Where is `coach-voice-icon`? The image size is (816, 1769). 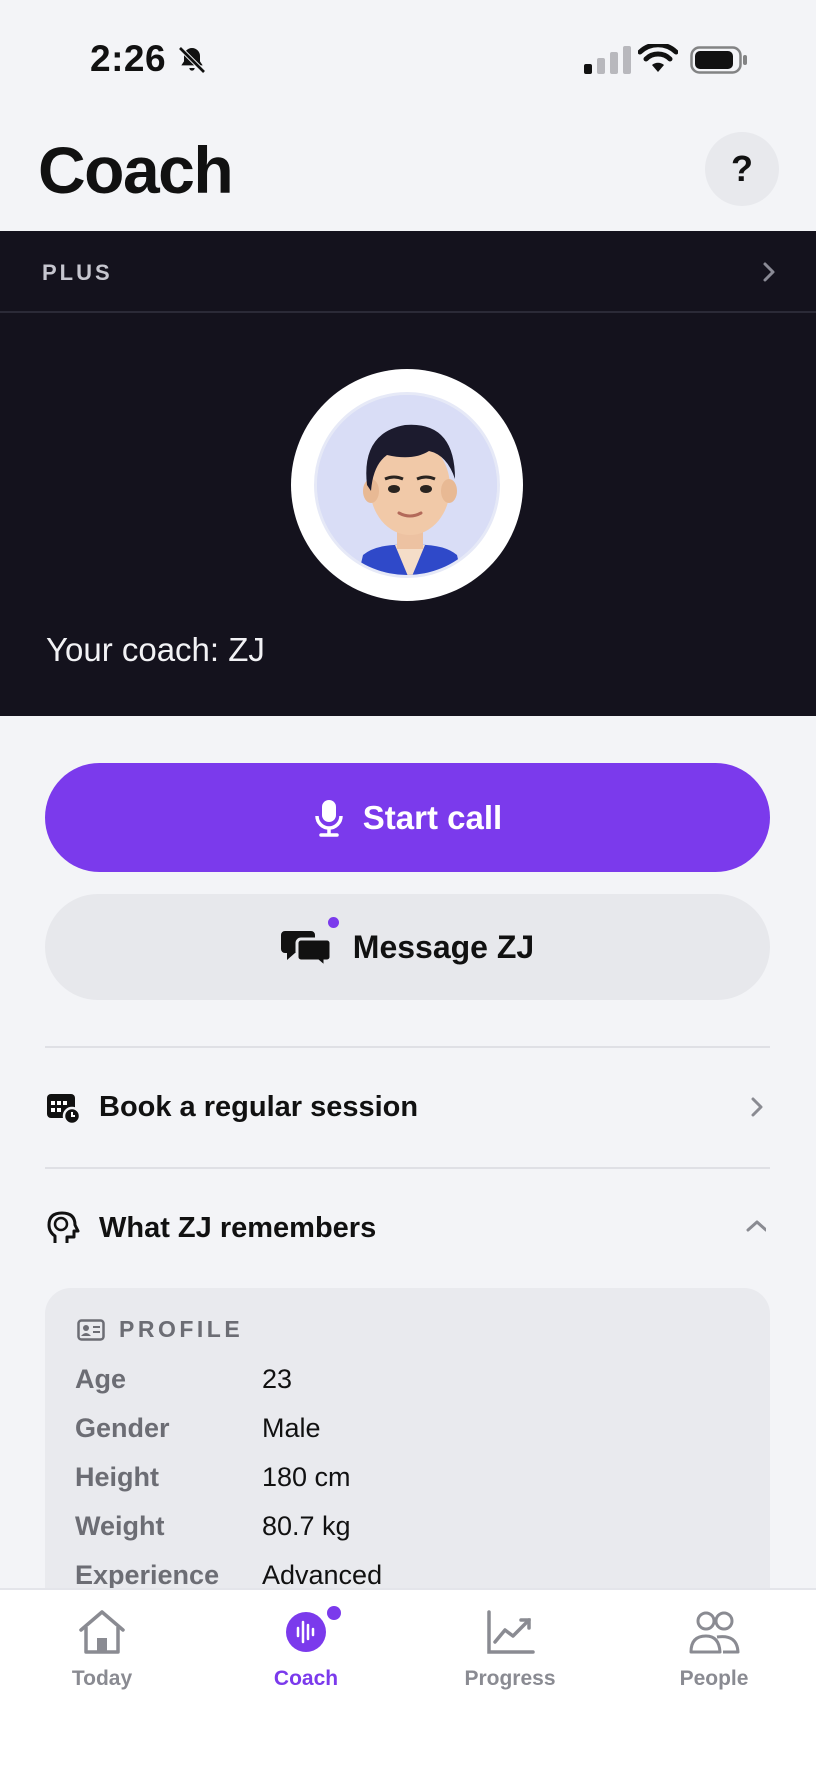 coach-voice-icon is located at coordinates (306, 1632).